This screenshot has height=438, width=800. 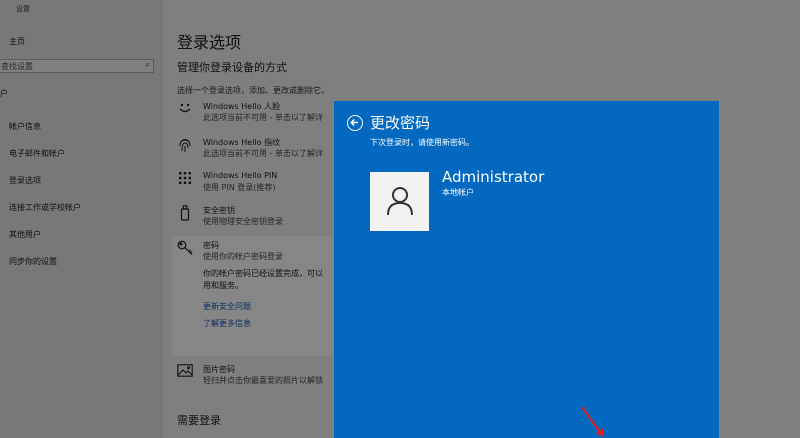 I want to click on nav-item-sign-in-options: 登录选项, so click(x=25, y=180).